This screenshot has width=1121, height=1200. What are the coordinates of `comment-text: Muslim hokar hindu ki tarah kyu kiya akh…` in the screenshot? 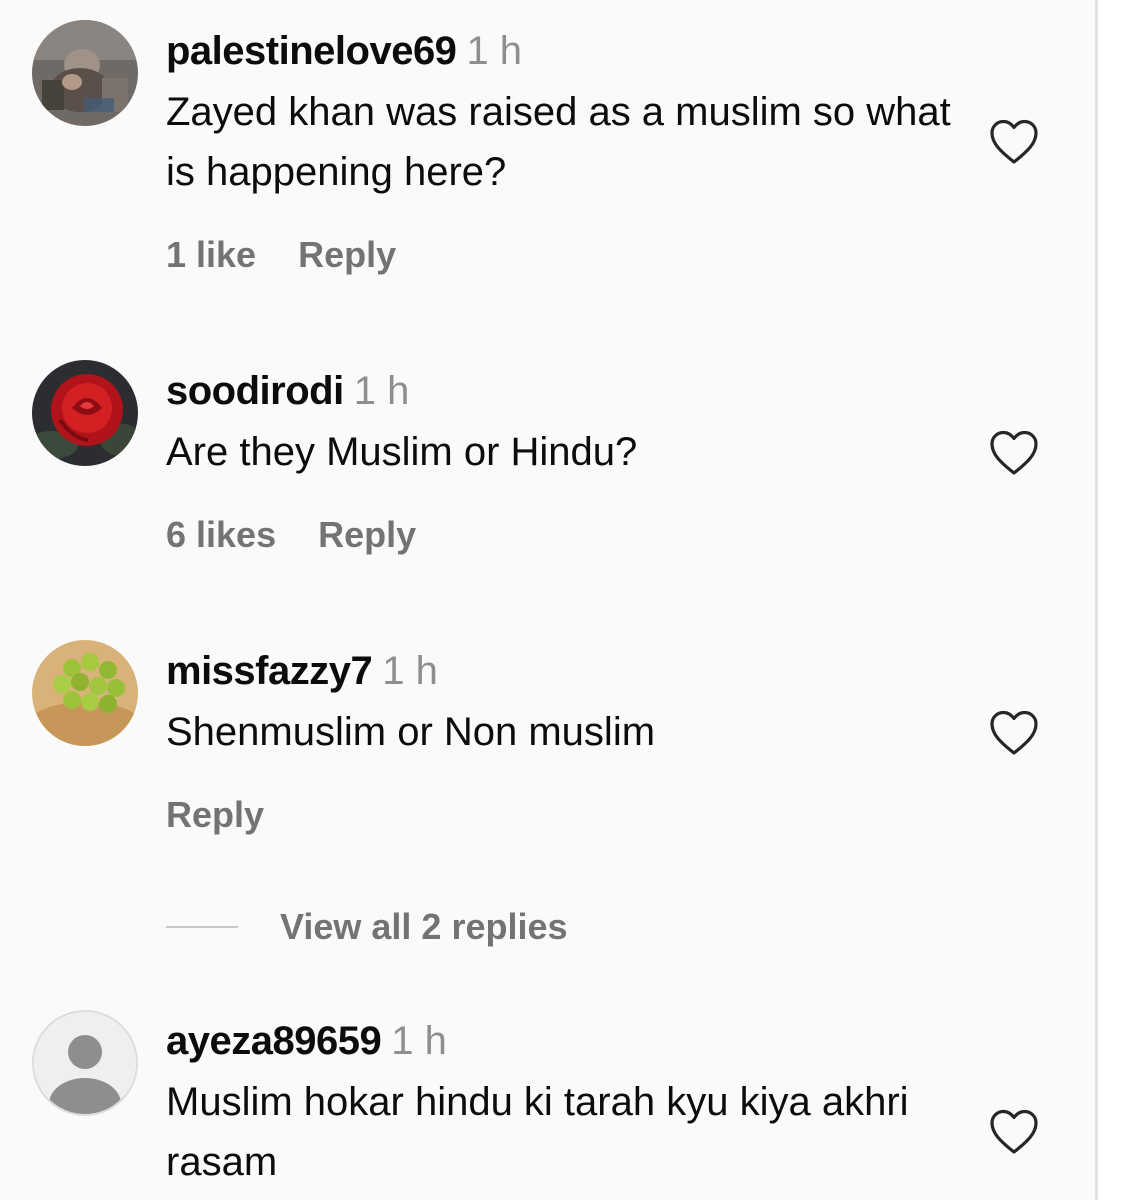 It's located at (537, 1132).